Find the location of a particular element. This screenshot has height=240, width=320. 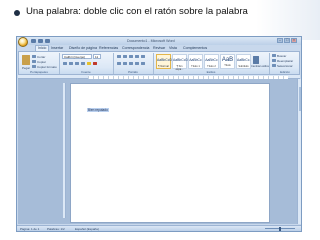

style-normal: AaBbCcDc ¶ Normal is located at coordinates (165, 61).